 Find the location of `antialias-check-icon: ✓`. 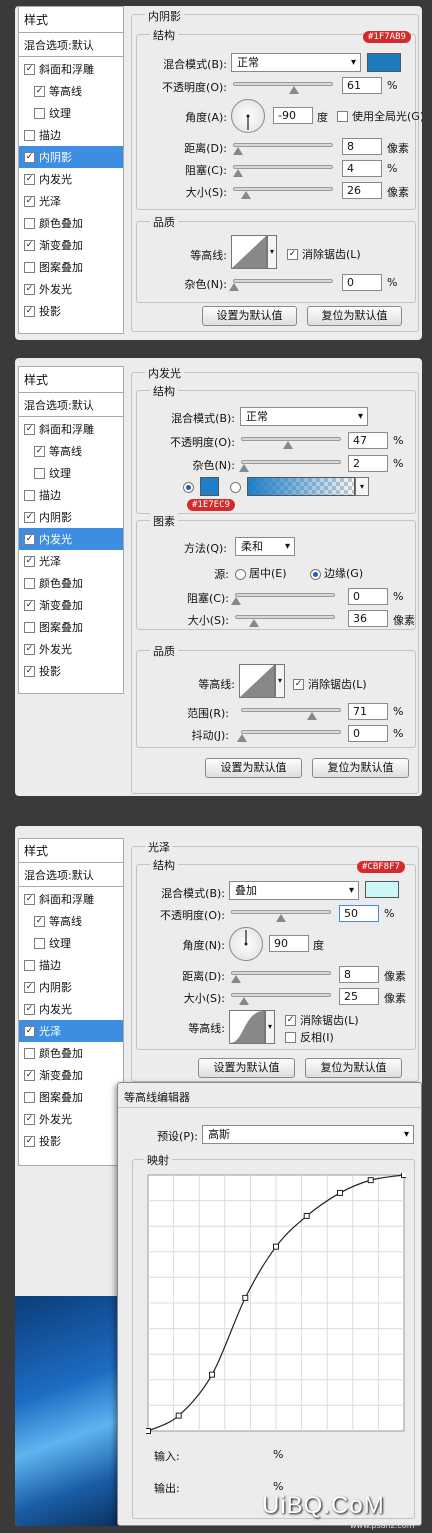

antialias-check-icon: ✓ is located at coordinates (292, 254).